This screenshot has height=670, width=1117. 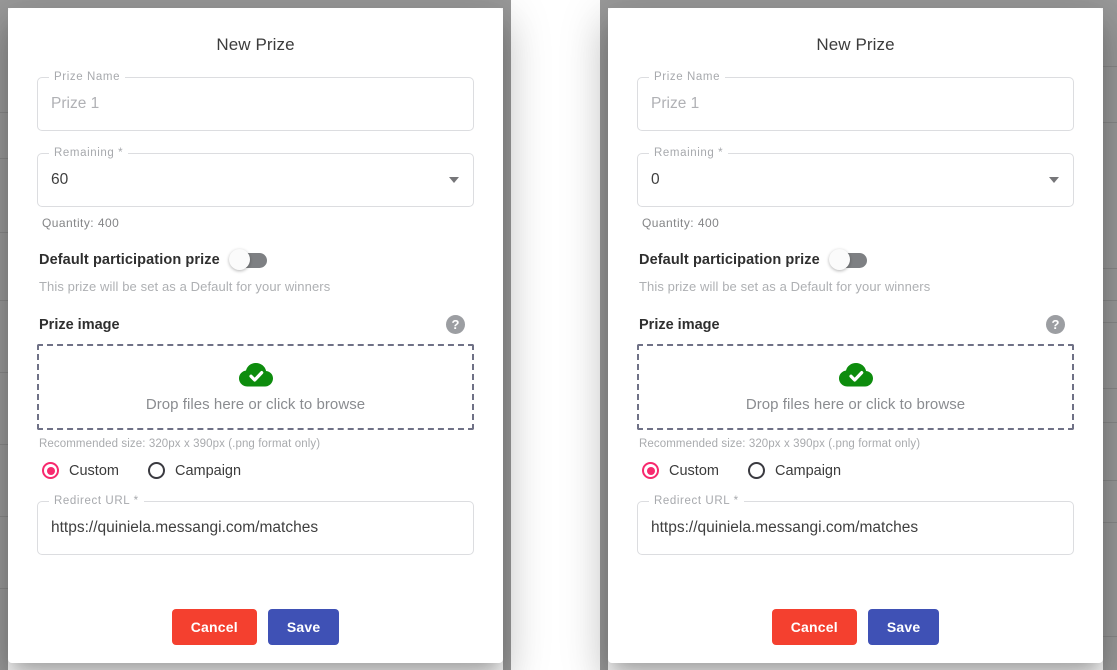 What do you see at coordinates (604, 335) in the screenshot?
I see `modal-backdrop-left-of-right-panel` at bounding box center [604, 335].